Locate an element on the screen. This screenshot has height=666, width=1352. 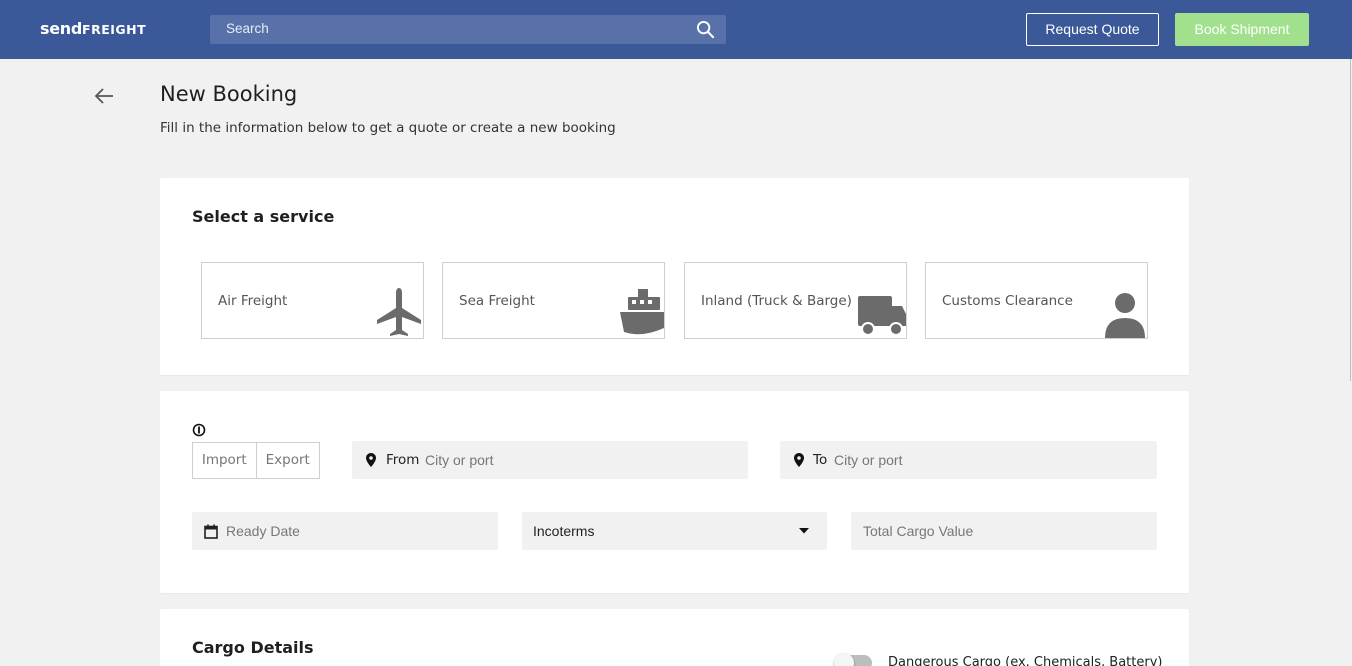
incoterms-select: Incoterms is located at coordinates (674, 531).